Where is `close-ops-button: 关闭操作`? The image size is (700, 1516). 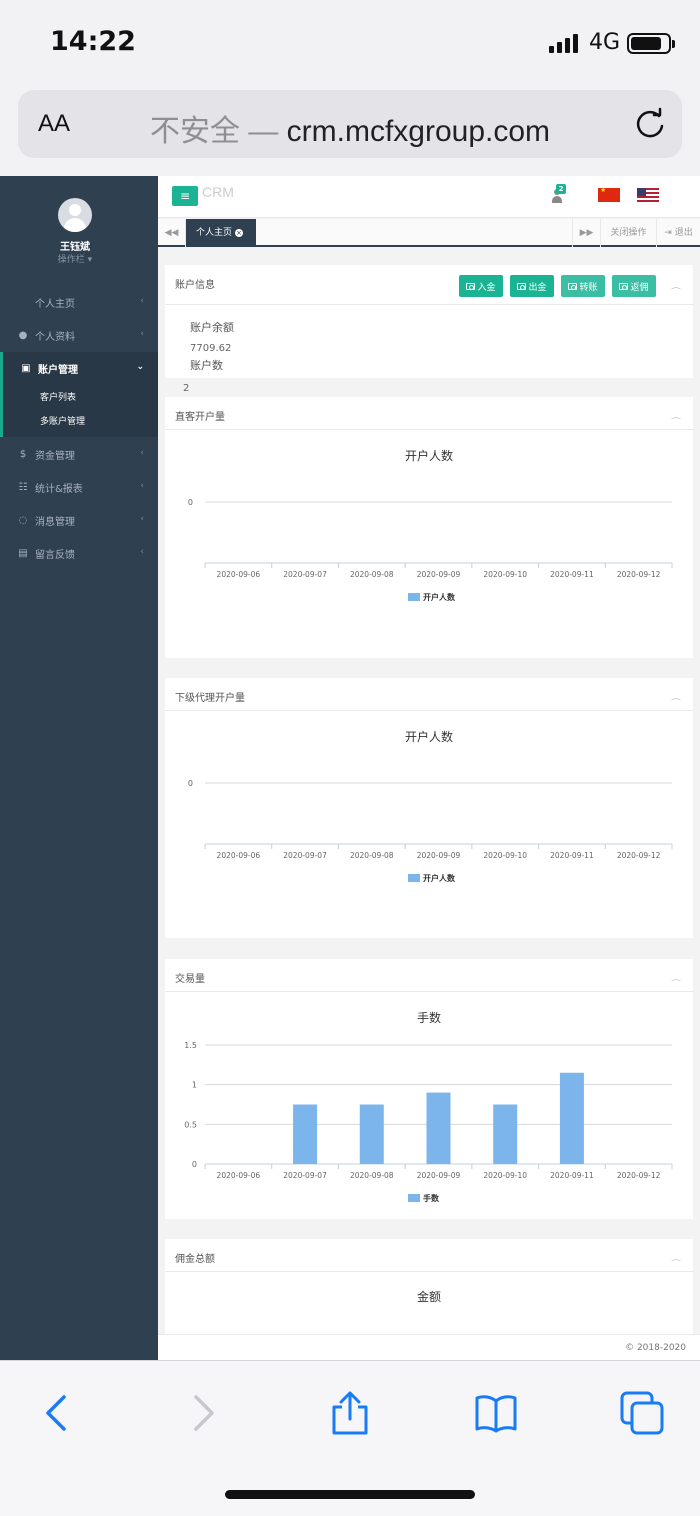 close-ops-button: 关闭操作 is located at coordinates (628, 233).